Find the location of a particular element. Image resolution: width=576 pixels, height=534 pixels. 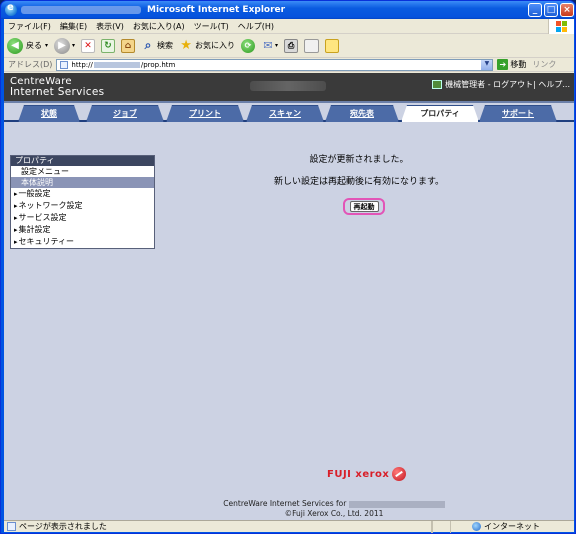

tab-properties: プロパティ is located at coordinates (440, 113).